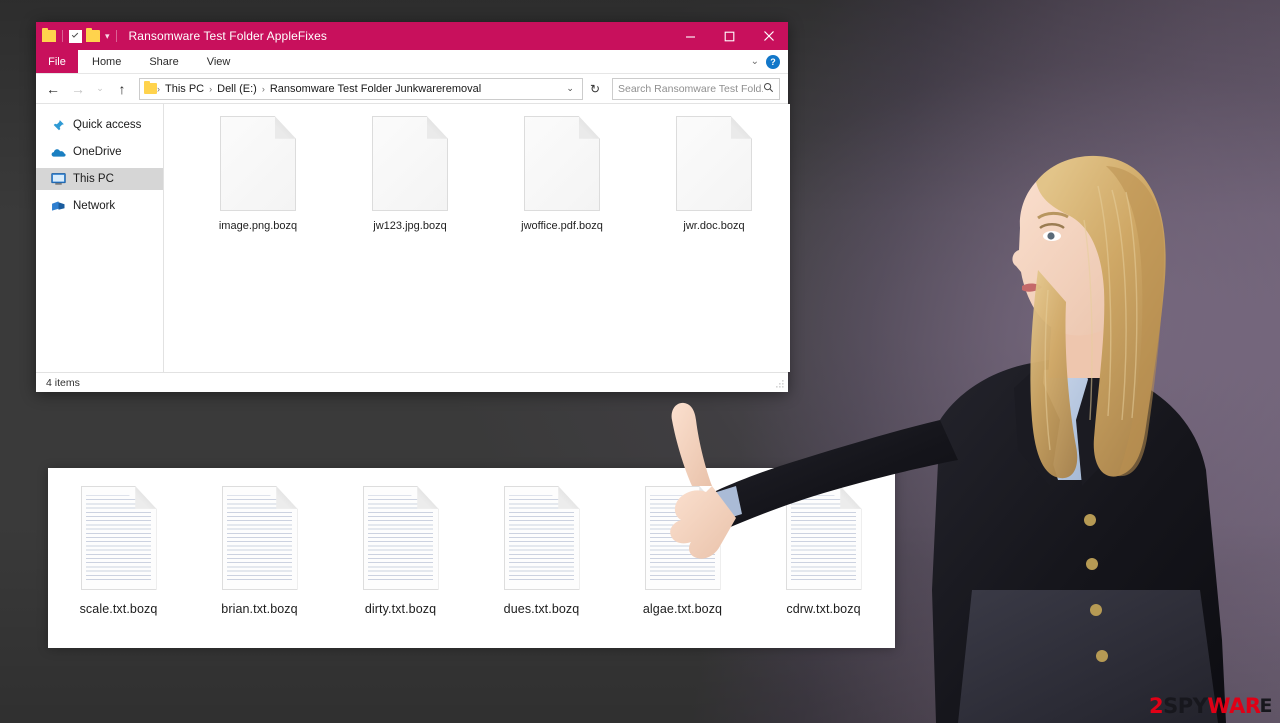  Describe the element at coordinates (823, 609) in the screenshot. I see `file-name: cdrw.txt.bozq` at that location.